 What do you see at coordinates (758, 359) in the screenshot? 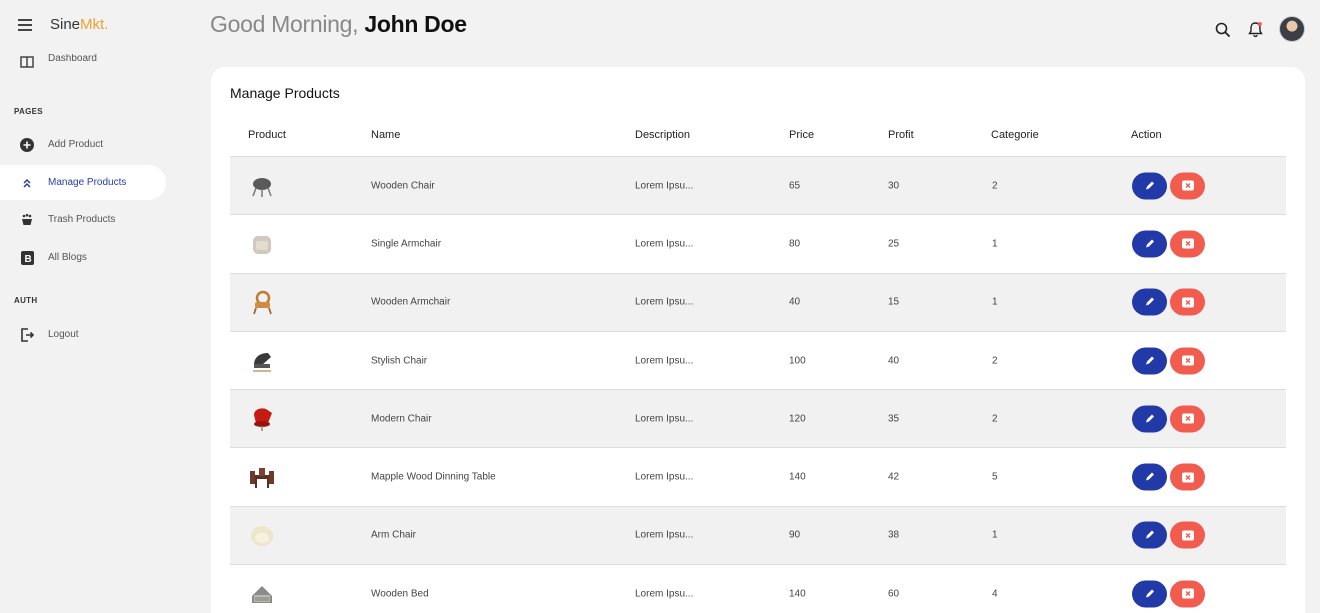
I see `table-row: Stylish Chair Lorem Ipsu... 100 40 2` at bounding box center [758, 359].